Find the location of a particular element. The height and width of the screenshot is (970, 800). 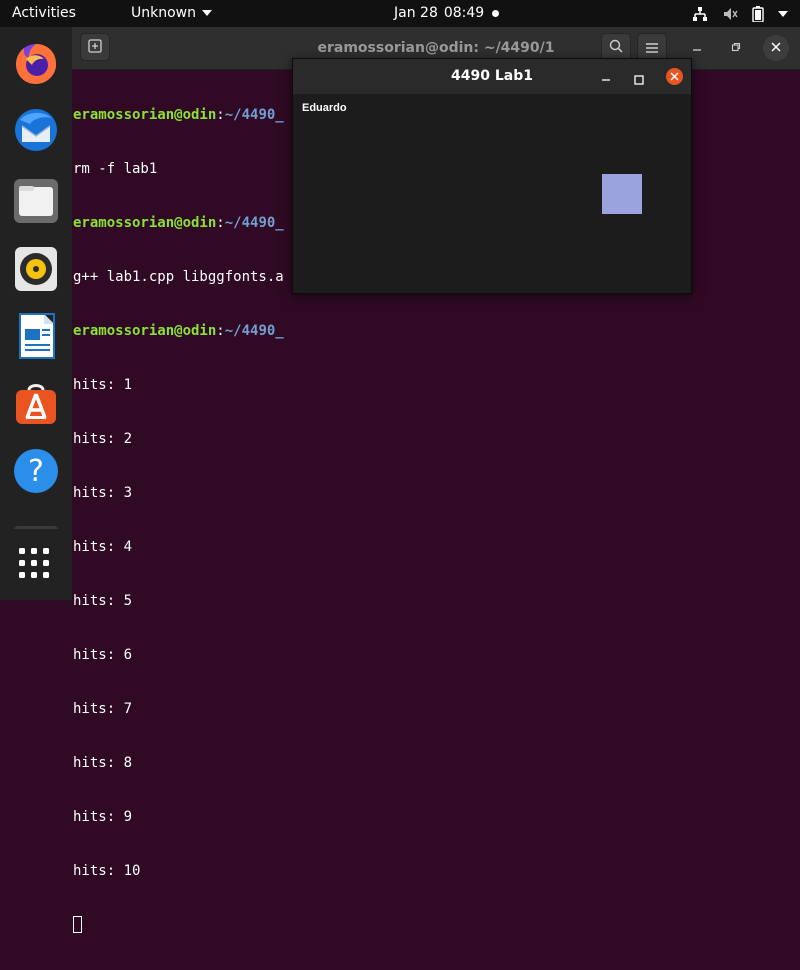

maximize-icon is located at coordinates (639, 77).